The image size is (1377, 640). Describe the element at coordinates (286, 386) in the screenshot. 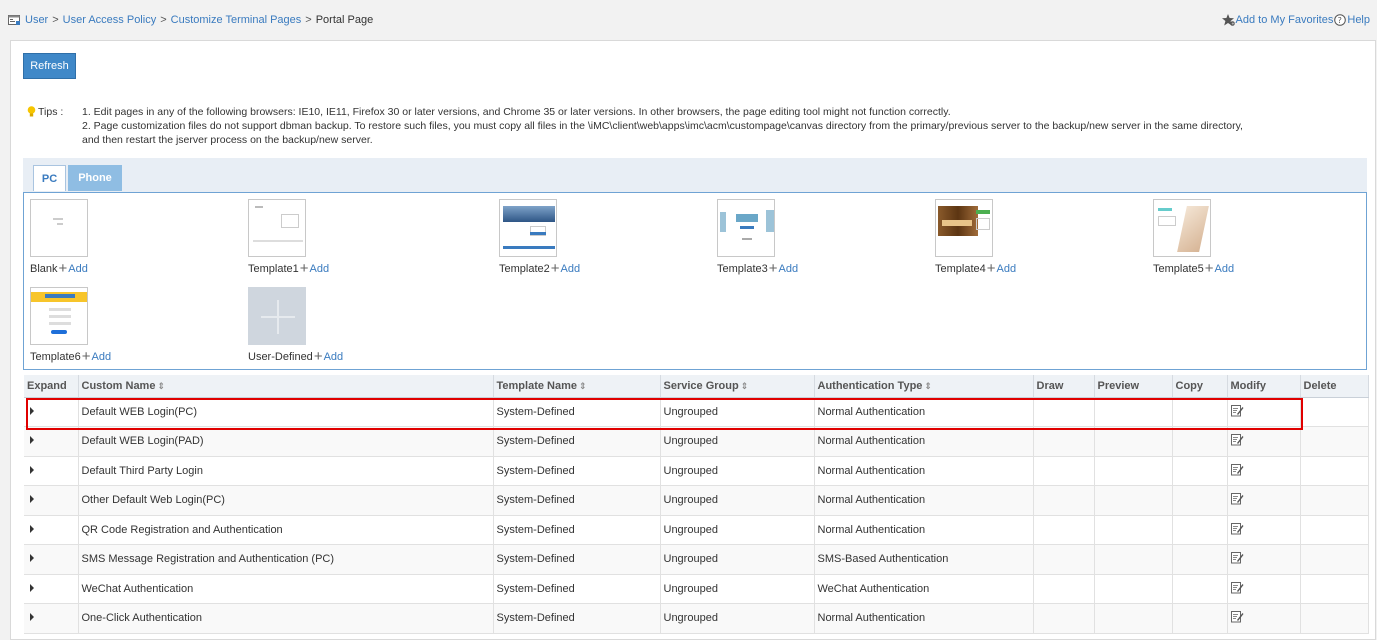

I see `column-header-custom-name: Custom Name ⇕` at that location.